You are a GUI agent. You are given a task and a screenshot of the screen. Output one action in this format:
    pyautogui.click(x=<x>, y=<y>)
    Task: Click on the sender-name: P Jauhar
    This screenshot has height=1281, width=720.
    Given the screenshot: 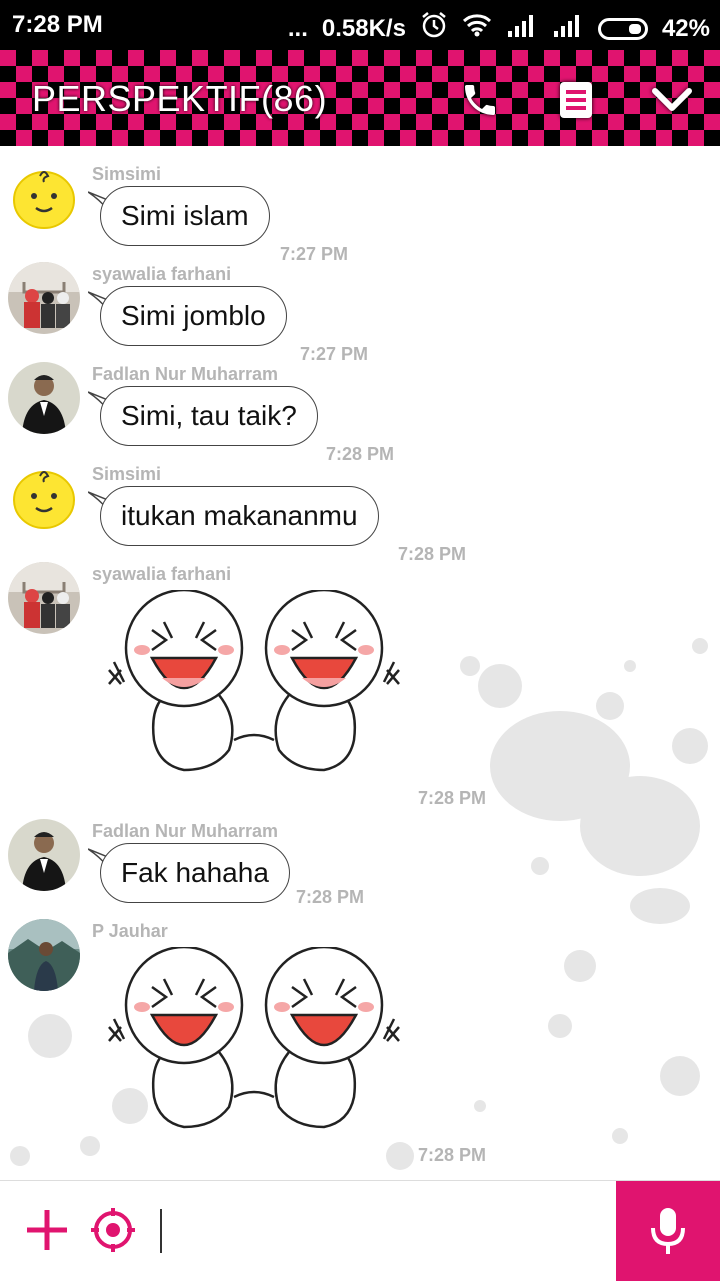 What is the action you would take?
    pyautogui.click(x=130, y=931)
    